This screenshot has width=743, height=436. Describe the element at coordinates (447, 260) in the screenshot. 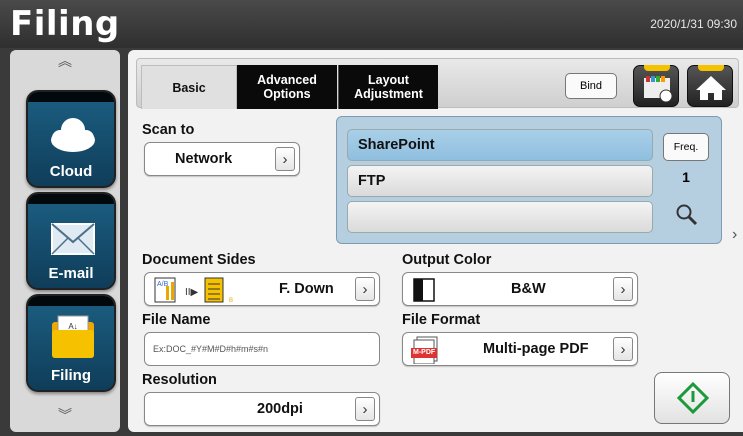

I see `output-color-label: Output Color` at that location.